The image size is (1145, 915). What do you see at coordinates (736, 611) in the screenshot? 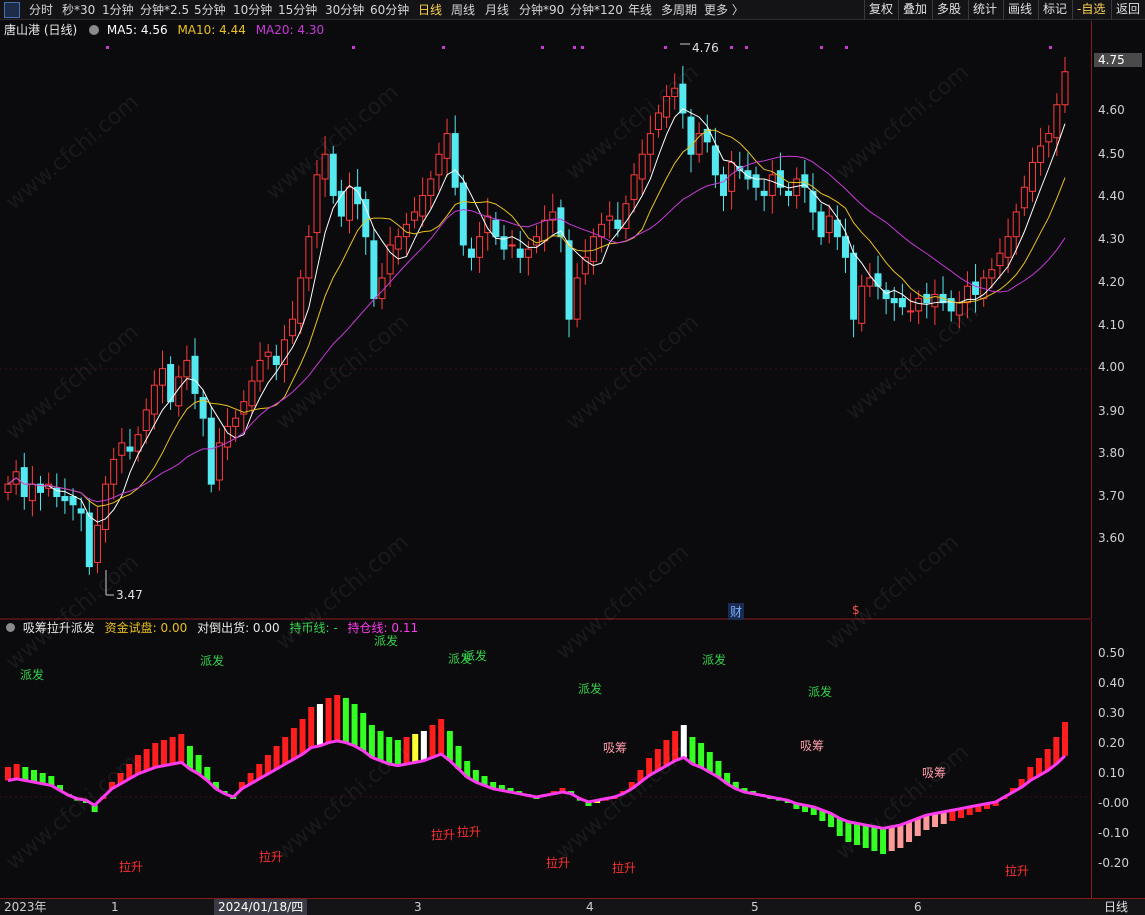
I see `finance-marker: 财` at bounding box center [736, 611].